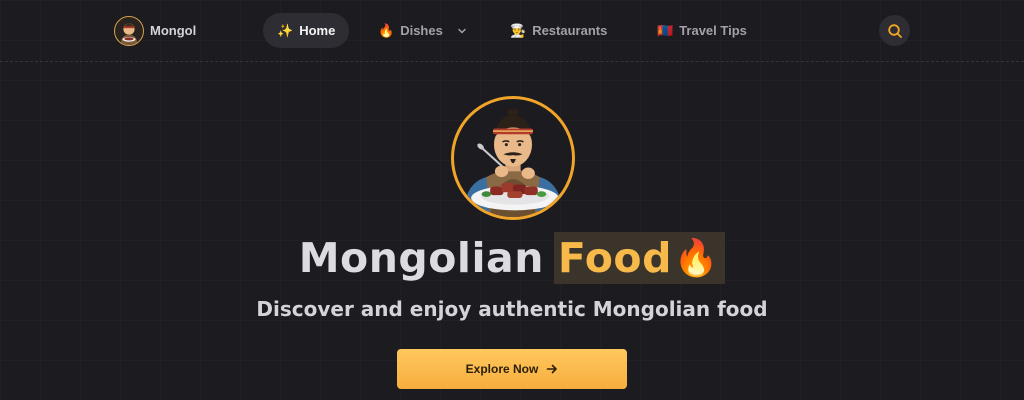 The width and height of the screenshot is (1024, 400). I want to click on nav-item-dishes: 🔥 Dishes, so click(422, 30).